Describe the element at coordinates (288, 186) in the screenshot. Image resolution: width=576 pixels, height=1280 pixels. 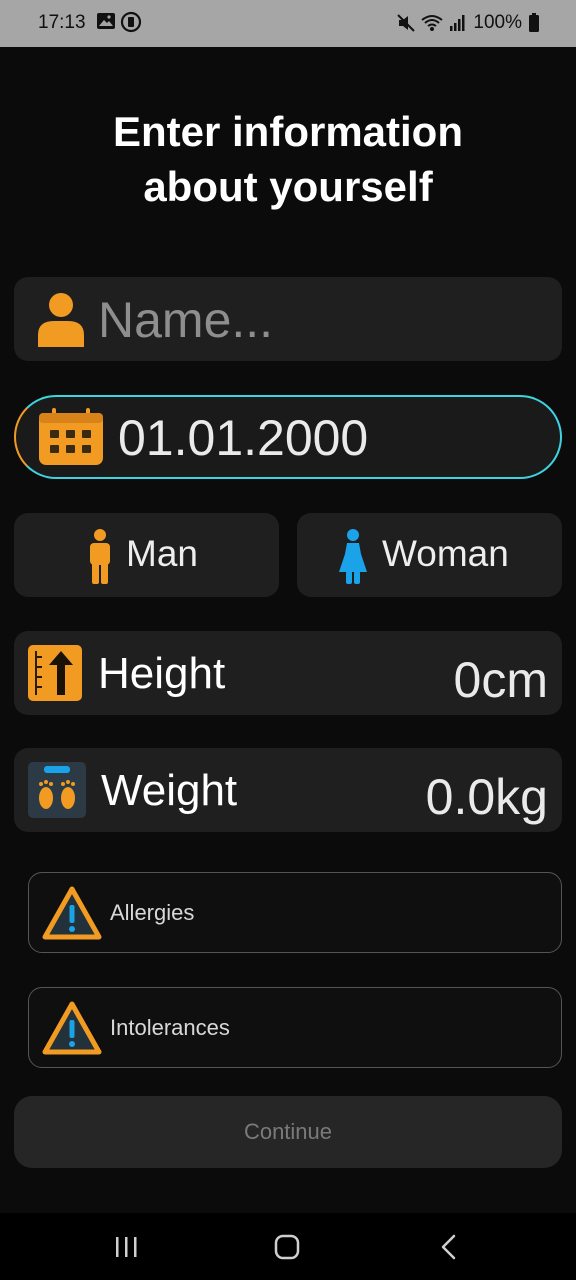
I see `page-title-line2: about yourself` at that location.